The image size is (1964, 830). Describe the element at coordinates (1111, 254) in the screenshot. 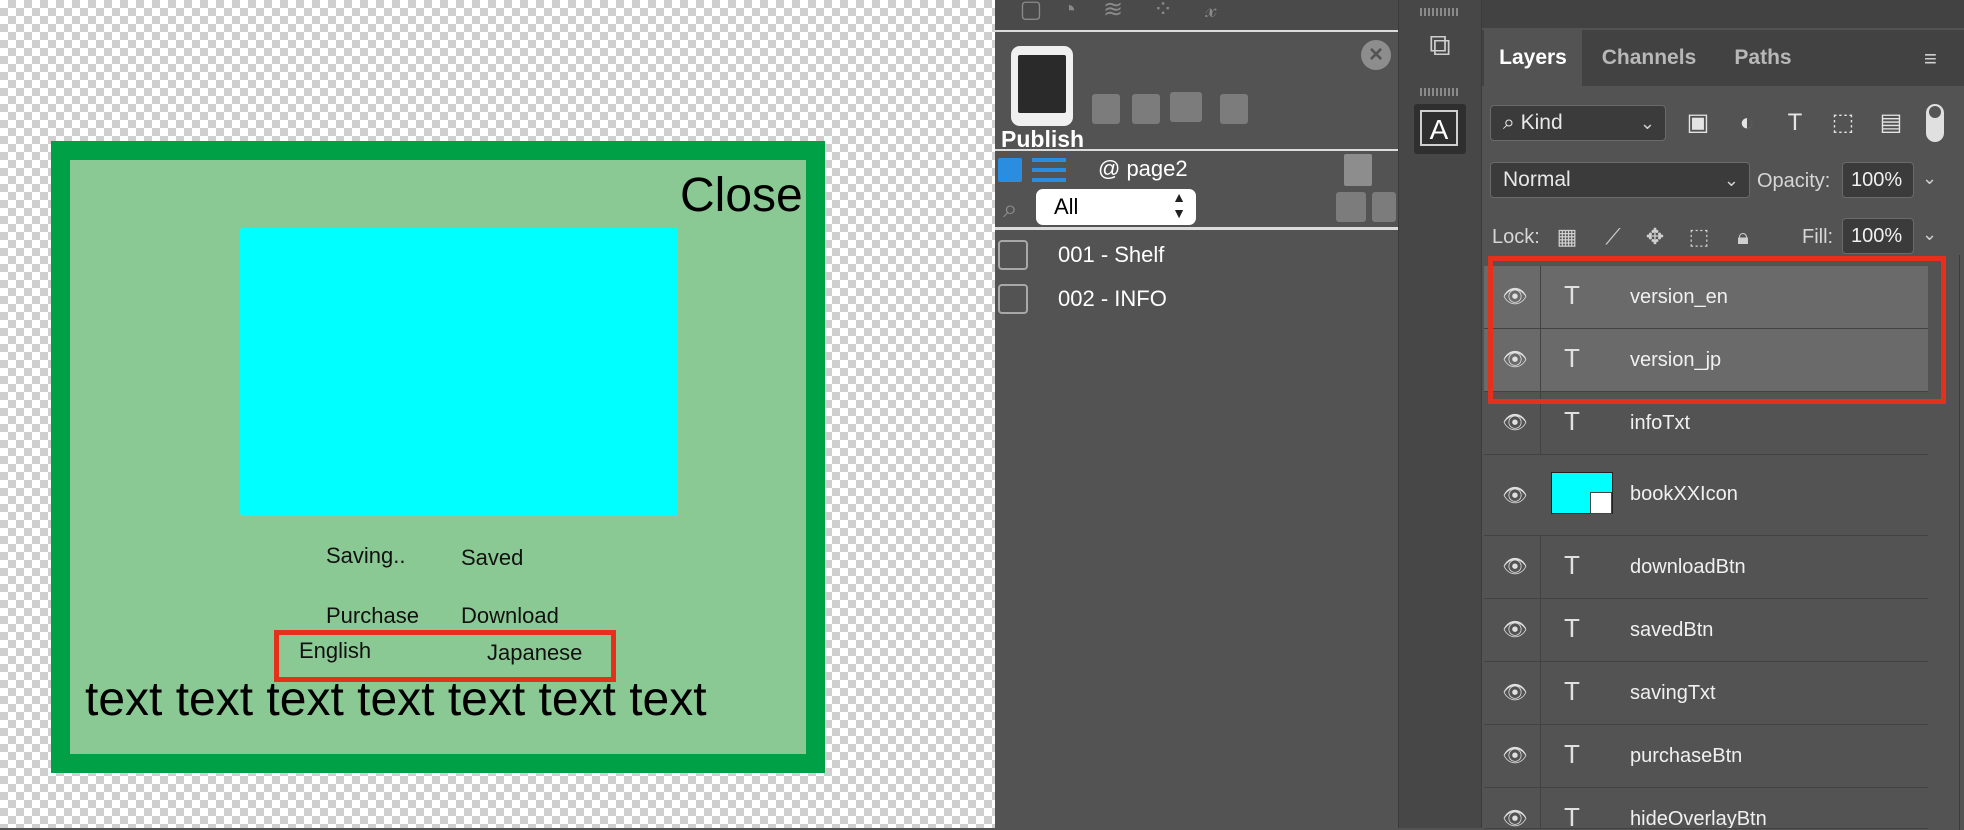

I see `page-name: 001 - Shelf` at that location.